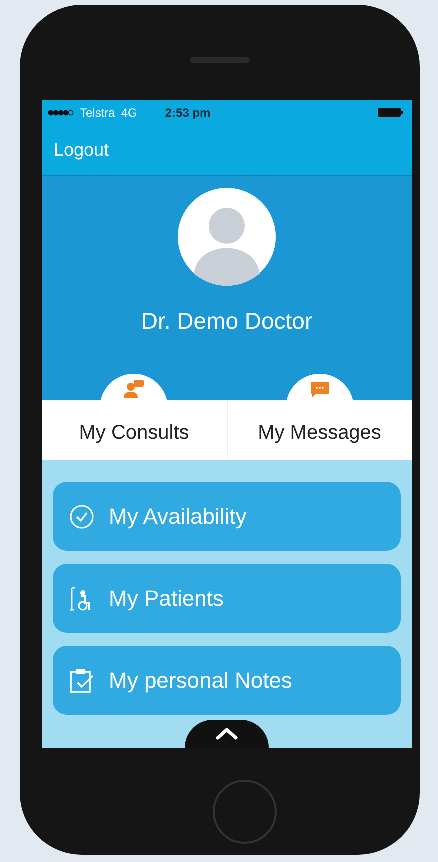  What do you see at coordinates (227, 734) in the screenshot?
I see `chevron-up-icon` at bounding box center [227, 734].